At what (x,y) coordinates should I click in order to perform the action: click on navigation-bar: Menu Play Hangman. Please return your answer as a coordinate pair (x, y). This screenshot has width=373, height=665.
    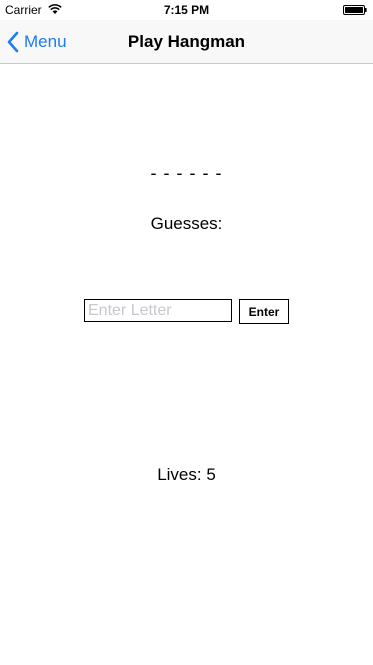
    Looking at the image, I should click on (186, 42).